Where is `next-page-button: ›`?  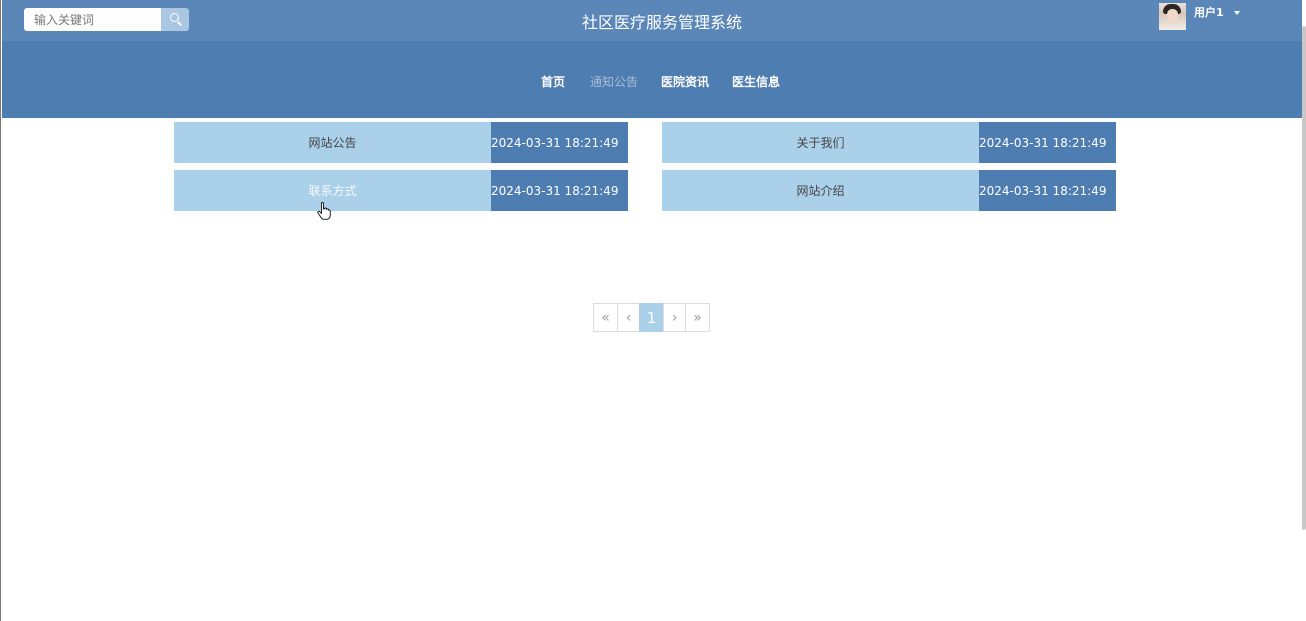
next-page-button: › is located at coordinates (674, 317).